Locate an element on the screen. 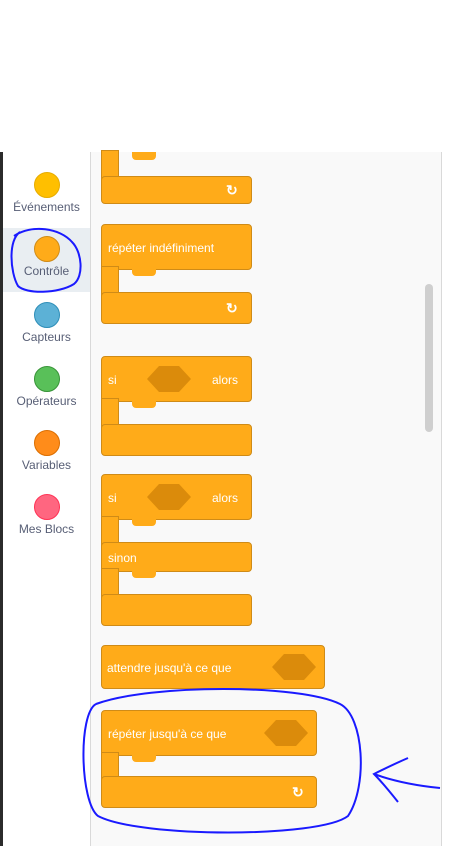 The width and height of the screenshot is (449, 846). category-label: Mes Blocs is located at coordinates (46, 529).